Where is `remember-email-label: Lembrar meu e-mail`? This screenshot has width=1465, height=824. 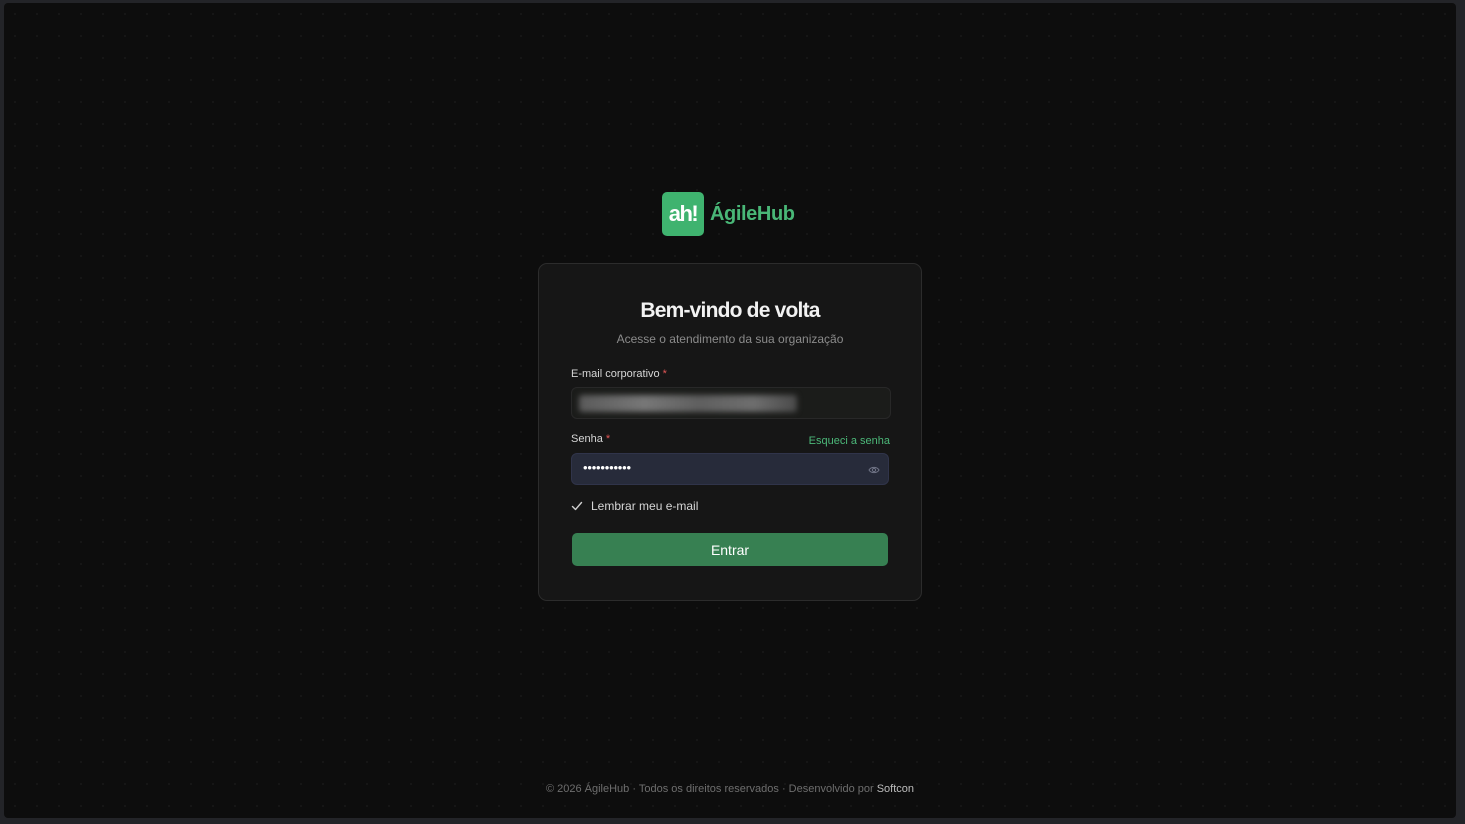
remember-email-label: Lembrar meu e-mail is located at coordinates (645, 506).